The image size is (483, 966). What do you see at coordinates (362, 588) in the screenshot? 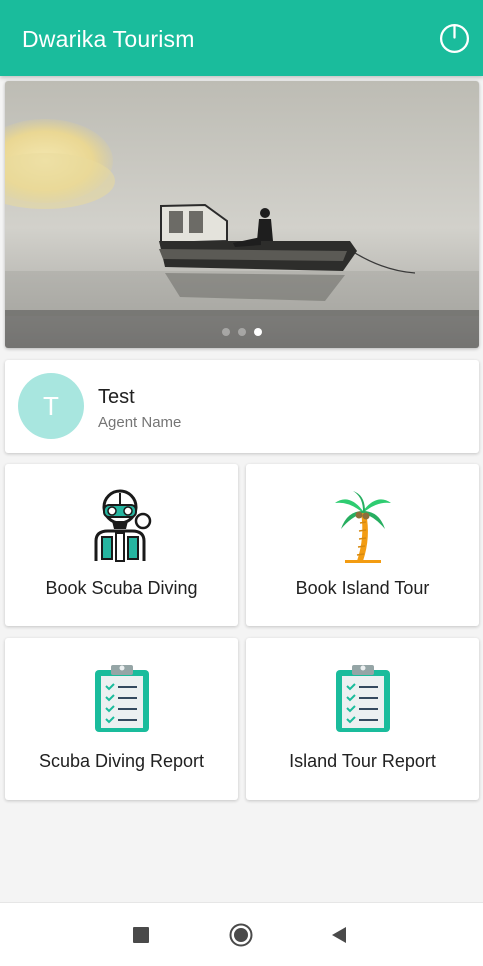
I see `card-label: Book Island Tour` at bounding box center [362, 588].